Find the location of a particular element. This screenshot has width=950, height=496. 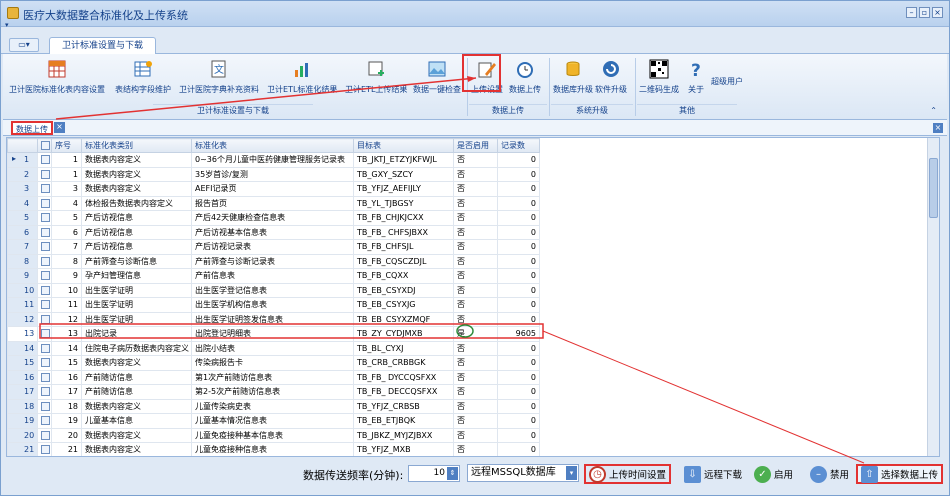

annotation-arrowhead is located at coordinates (471, 79).